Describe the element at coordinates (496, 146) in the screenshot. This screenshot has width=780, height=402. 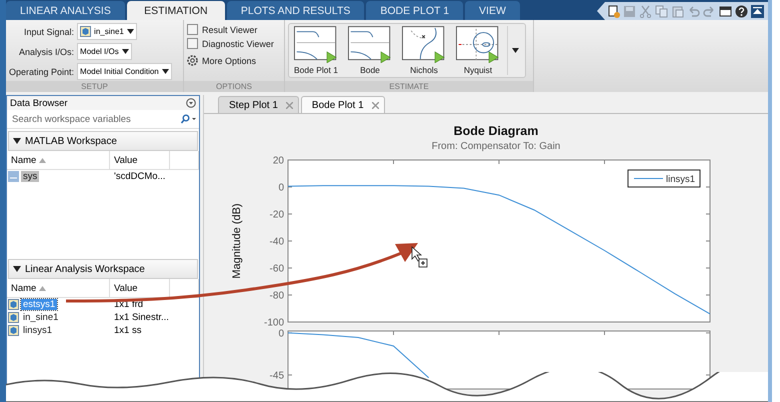
I see `chart-subtitle: From: Compensator To: Gain` at that location.